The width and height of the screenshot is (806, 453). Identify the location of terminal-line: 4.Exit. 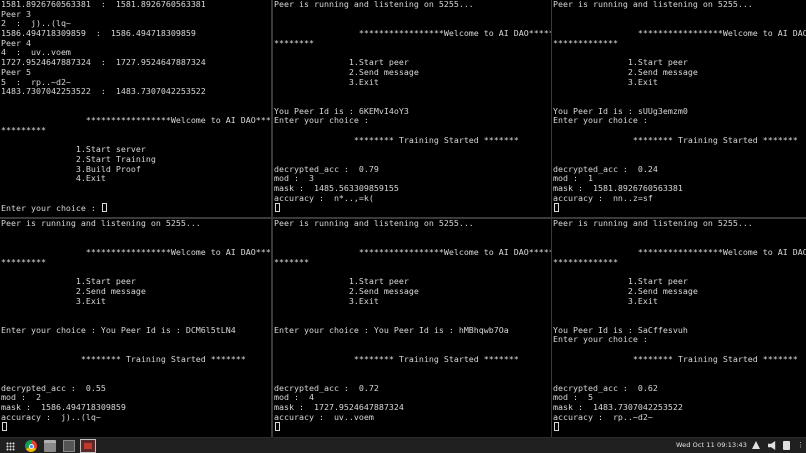
(53, 179).